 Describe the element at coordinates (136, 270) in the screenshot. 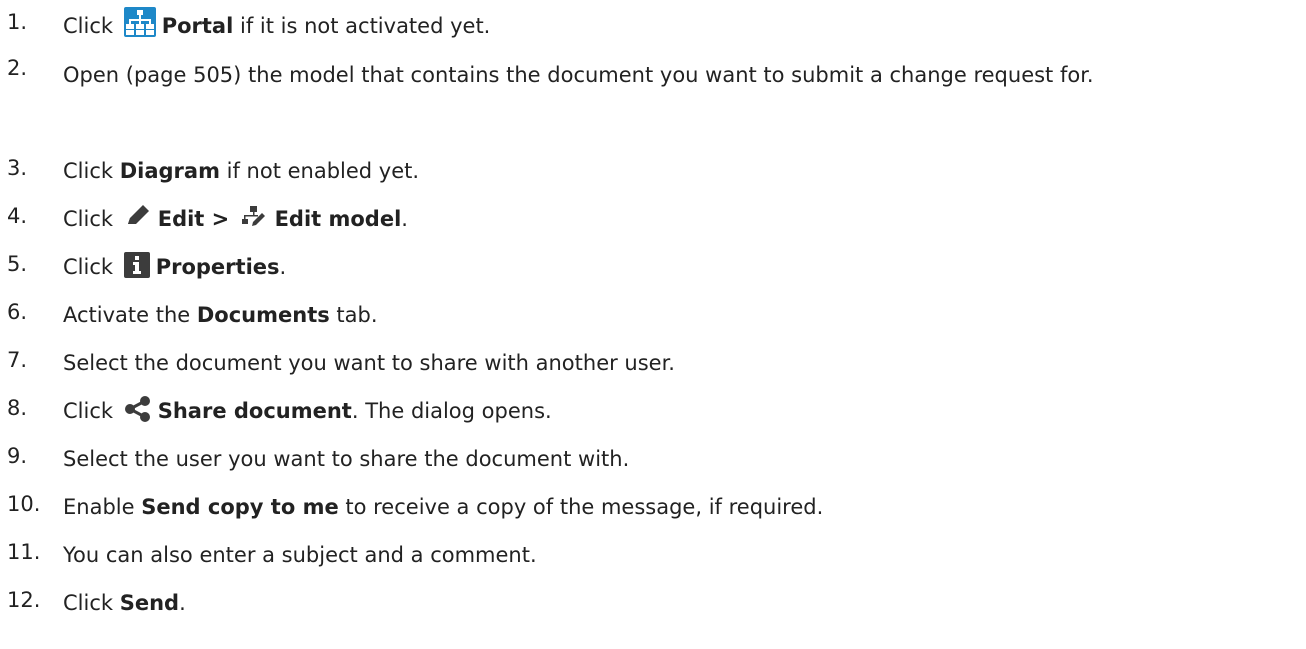

I see `info-icon` at that location.